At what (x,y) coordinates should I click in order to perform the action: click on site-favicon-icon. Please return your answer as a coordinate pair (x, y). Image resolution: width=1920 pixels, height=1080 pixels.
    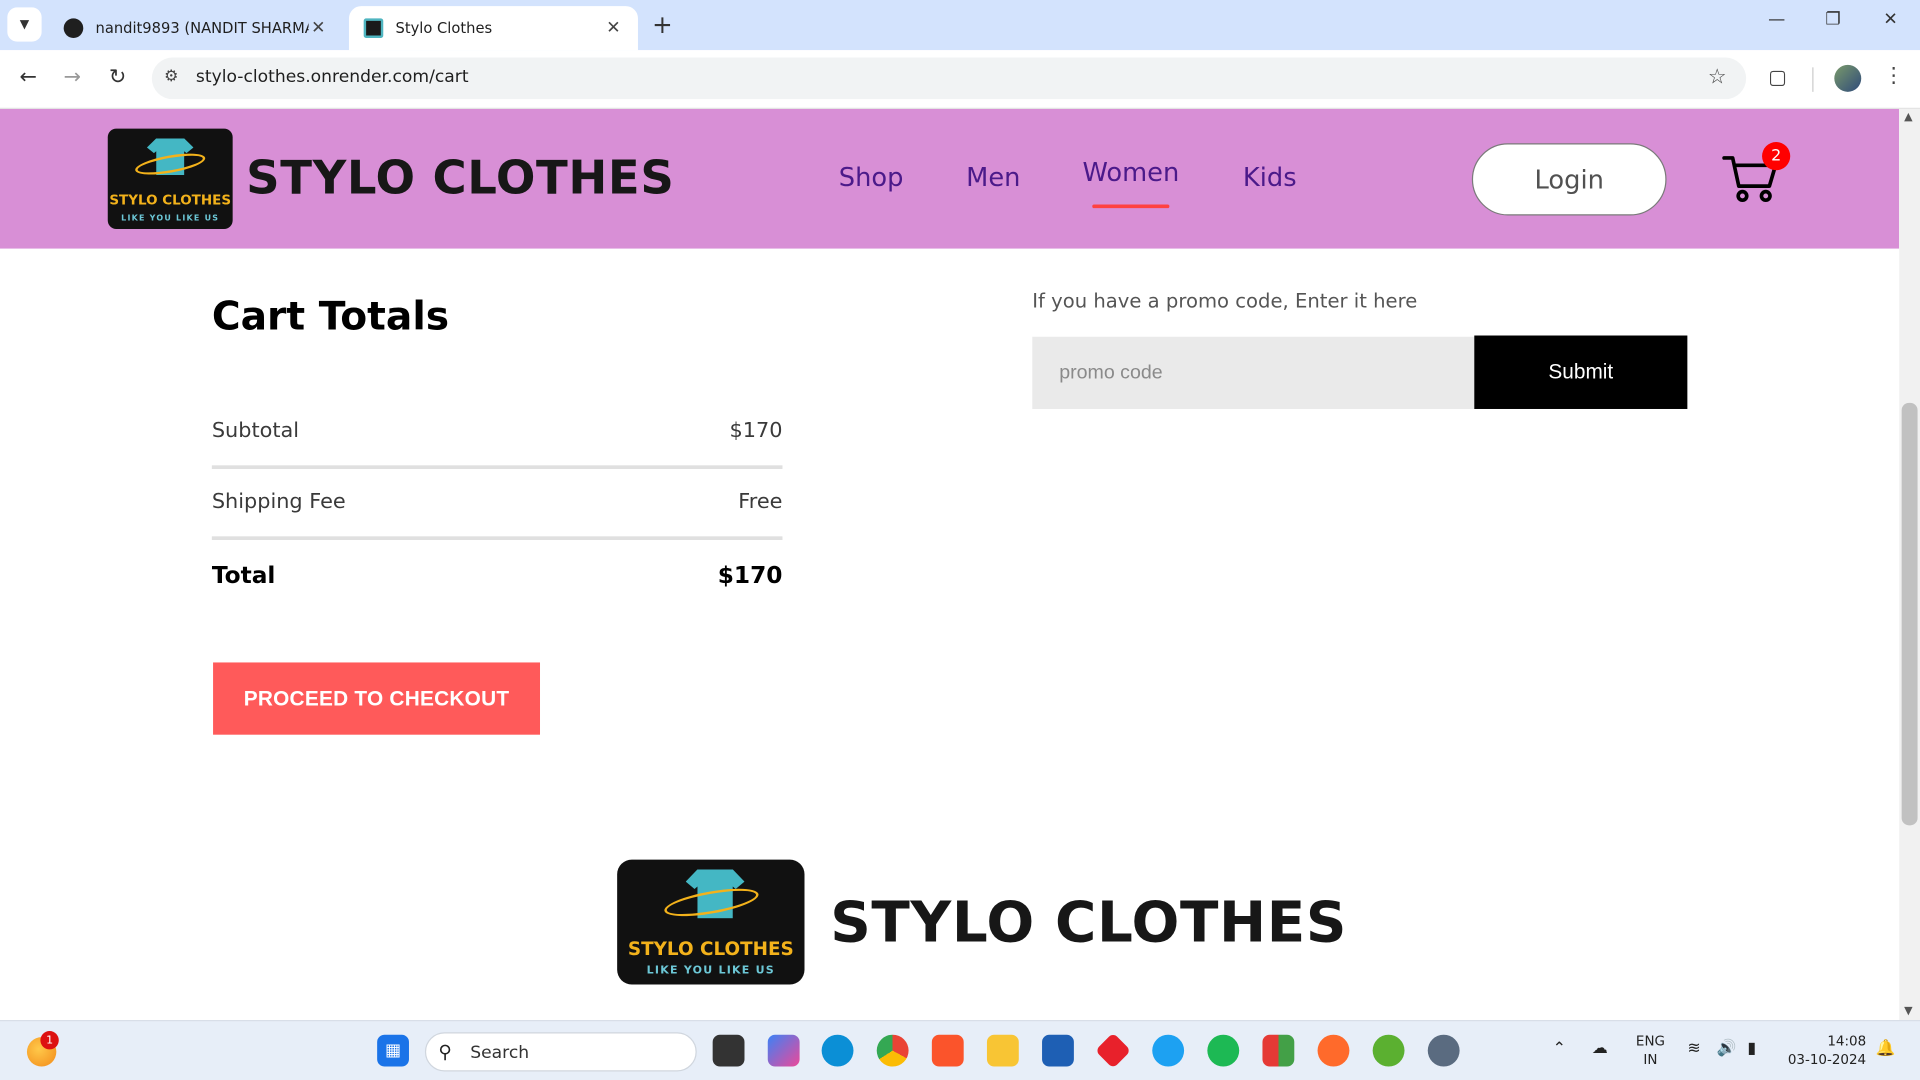
    Looking at the image, I should click on (373, 28).